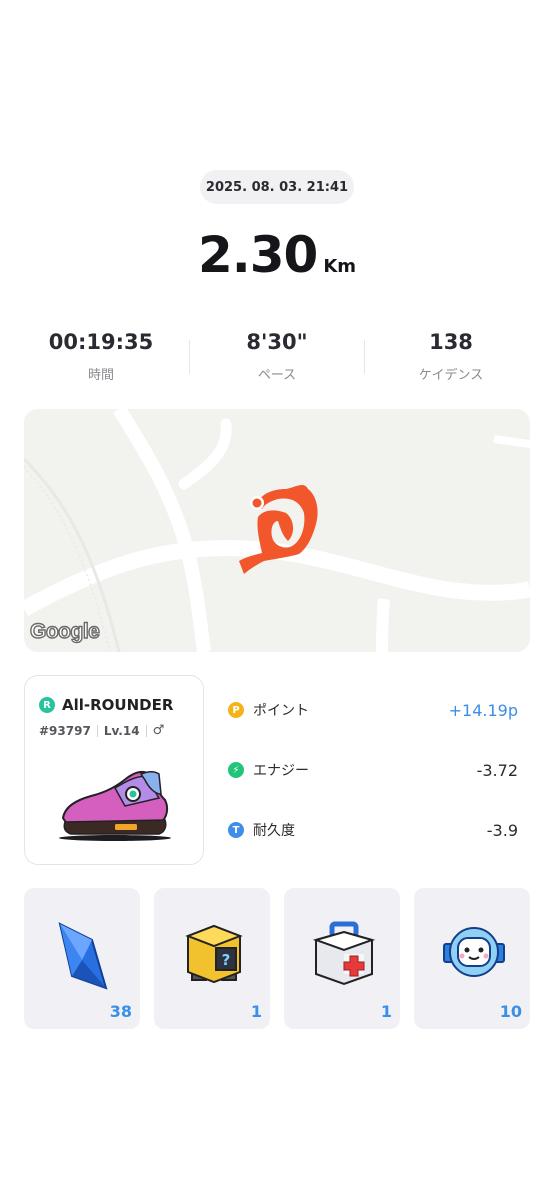  Describe the element at coordinates (373, 710) in the screenshot. I see `metric-points: P ポイント +14.19p` at that location.